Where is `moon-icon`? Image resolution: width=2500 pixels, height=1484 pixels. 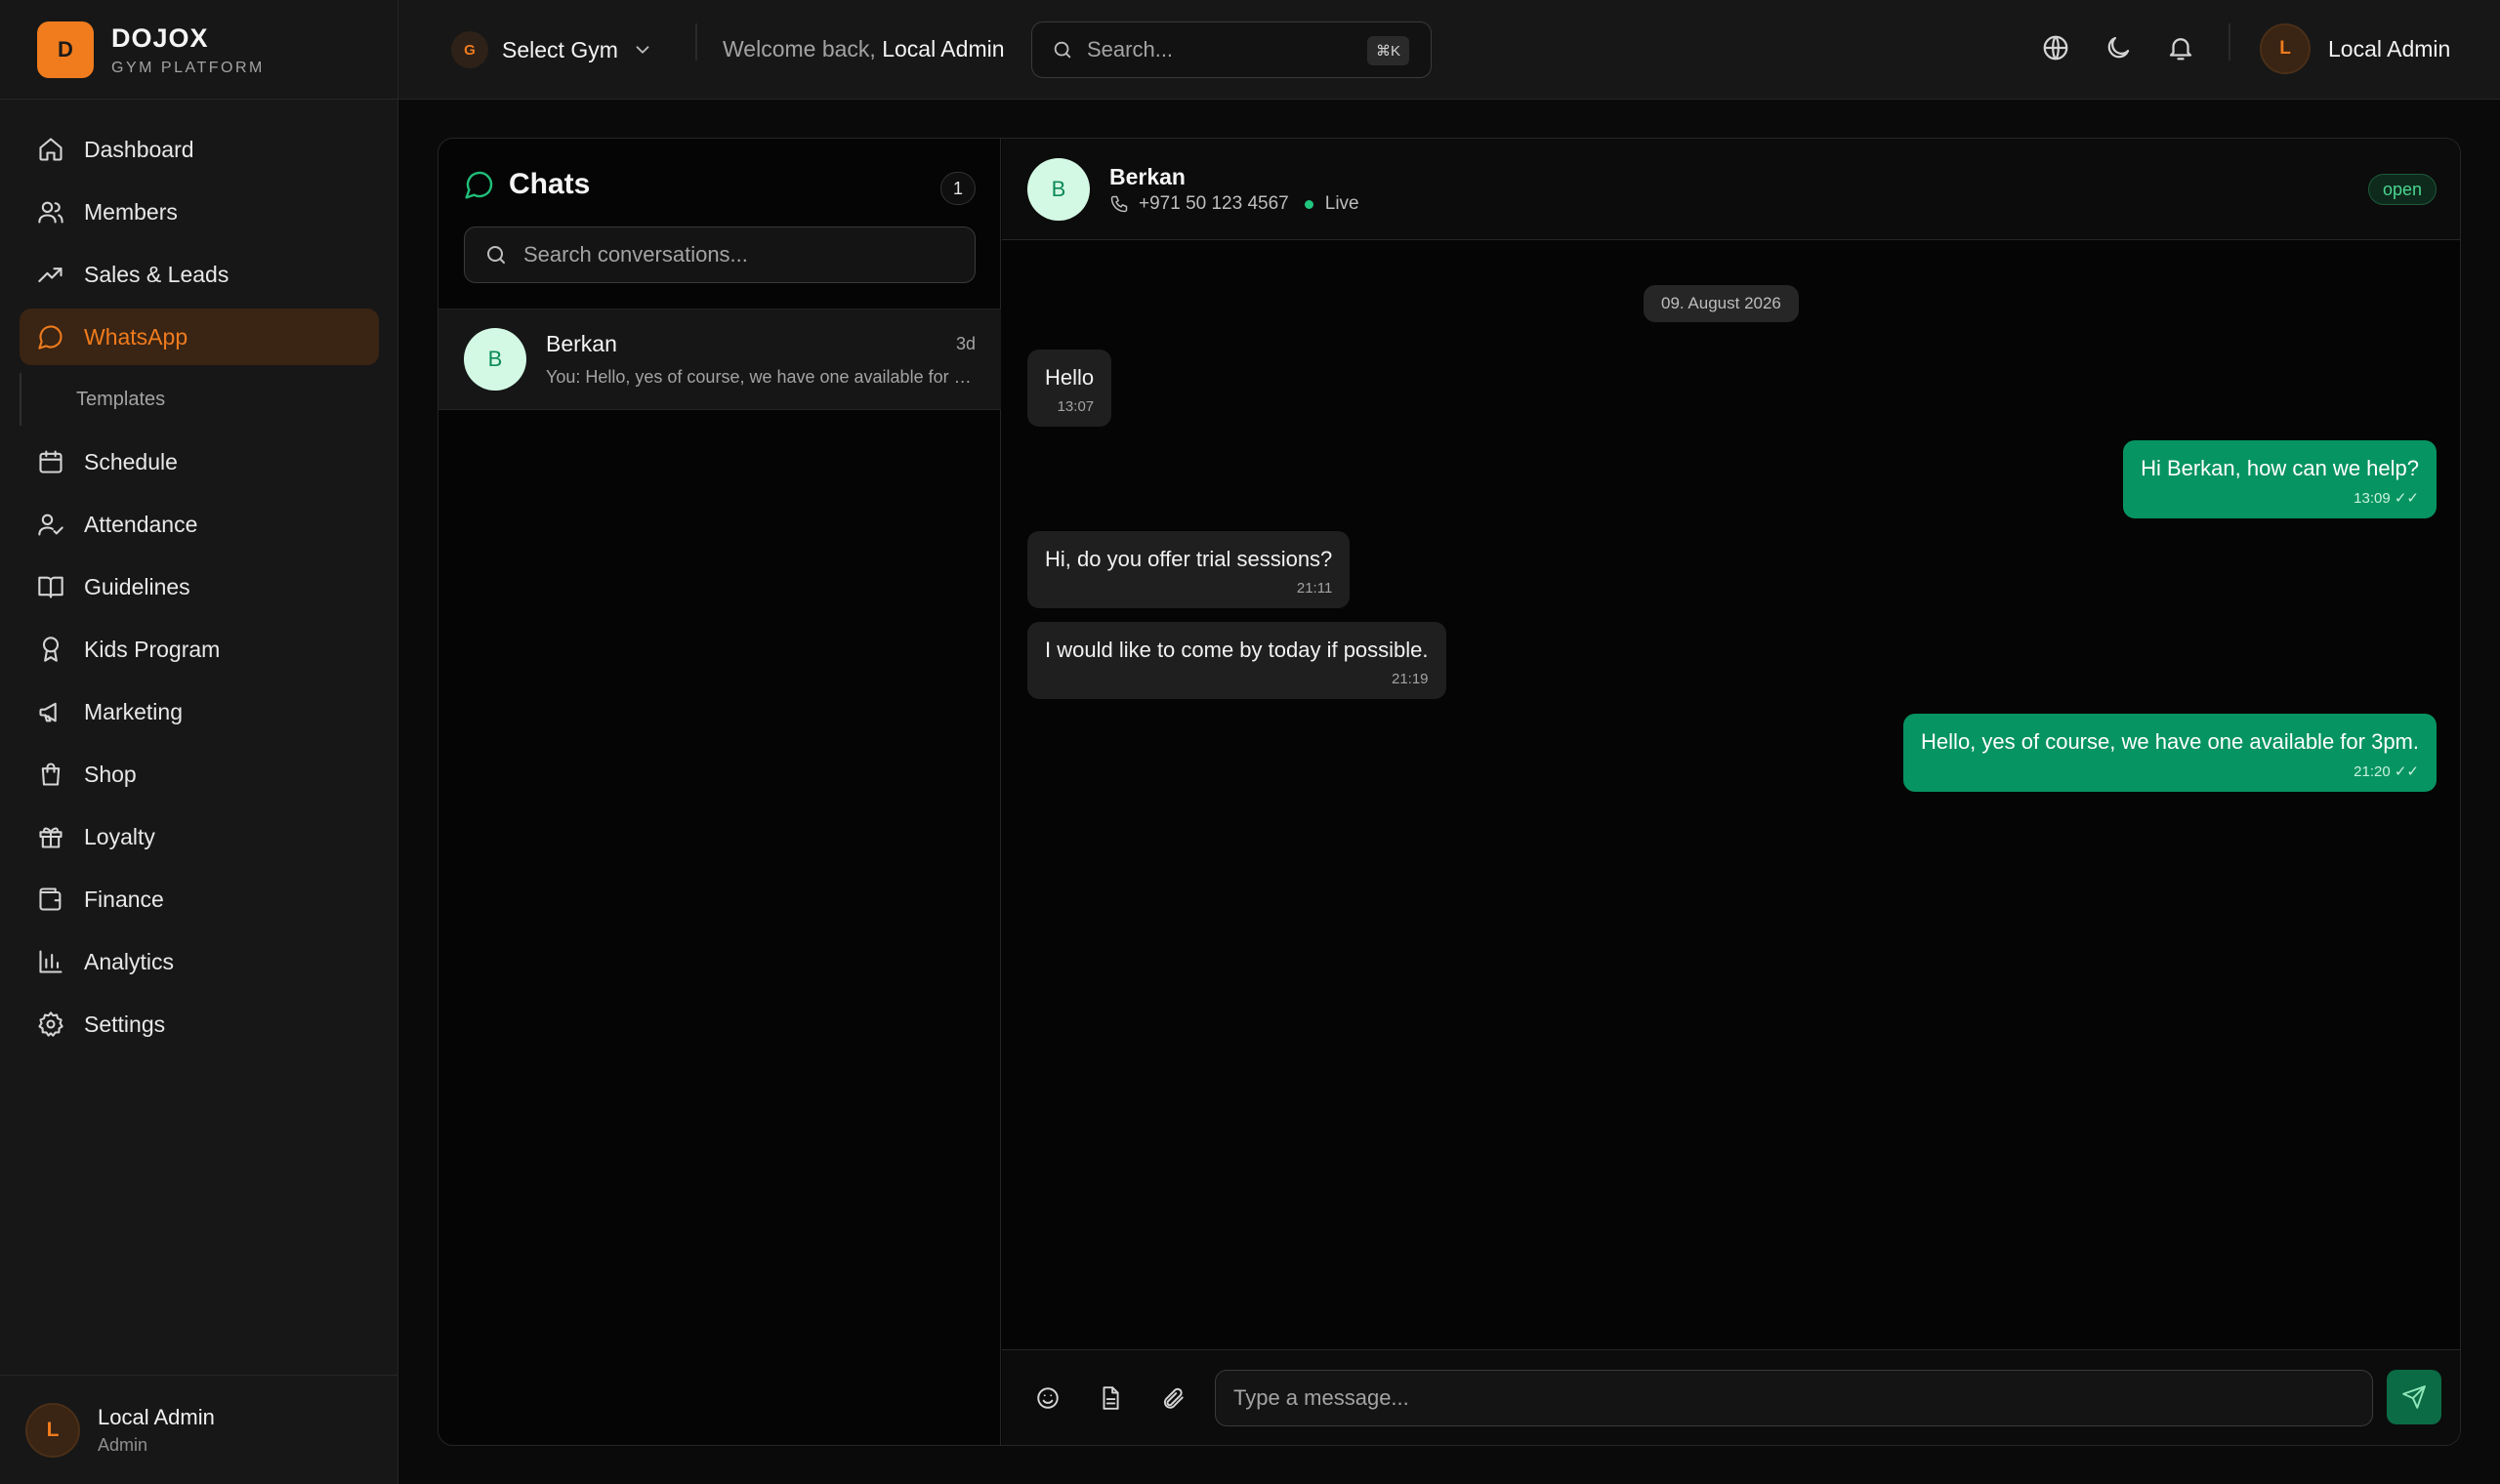
moon-icon is located at coordinates (2118, 48).